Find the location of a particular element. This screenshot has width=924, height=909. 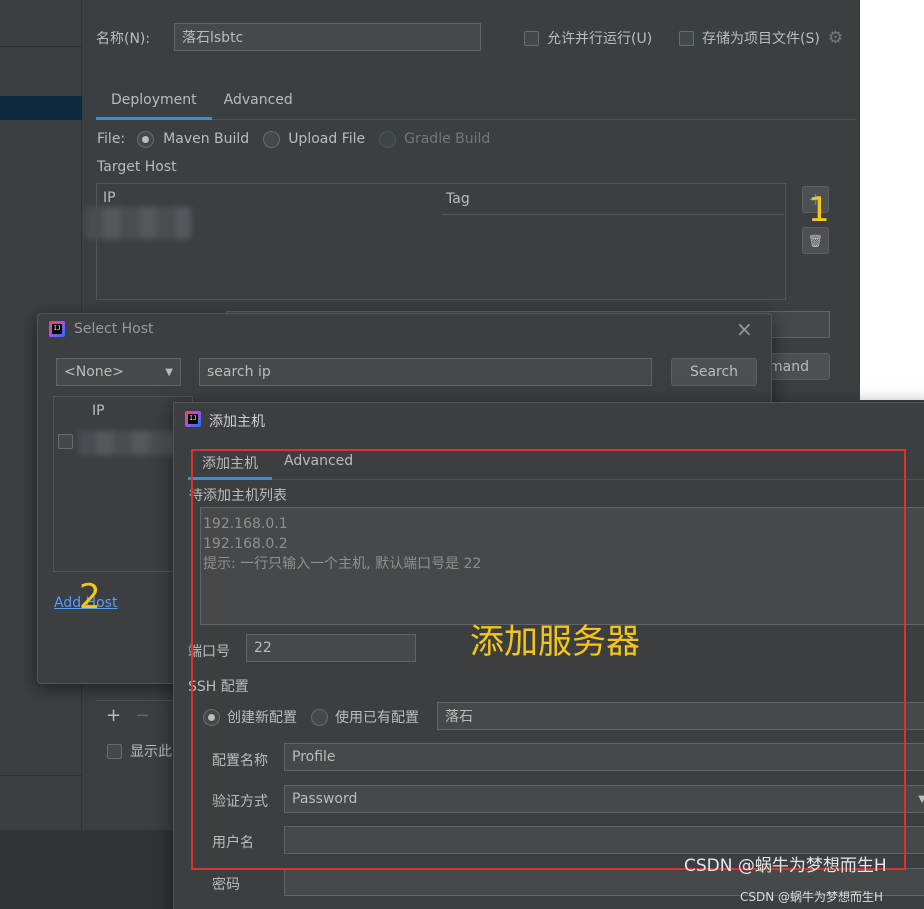

name-input: 落石lsbtc is located at coordinates (327, 37).